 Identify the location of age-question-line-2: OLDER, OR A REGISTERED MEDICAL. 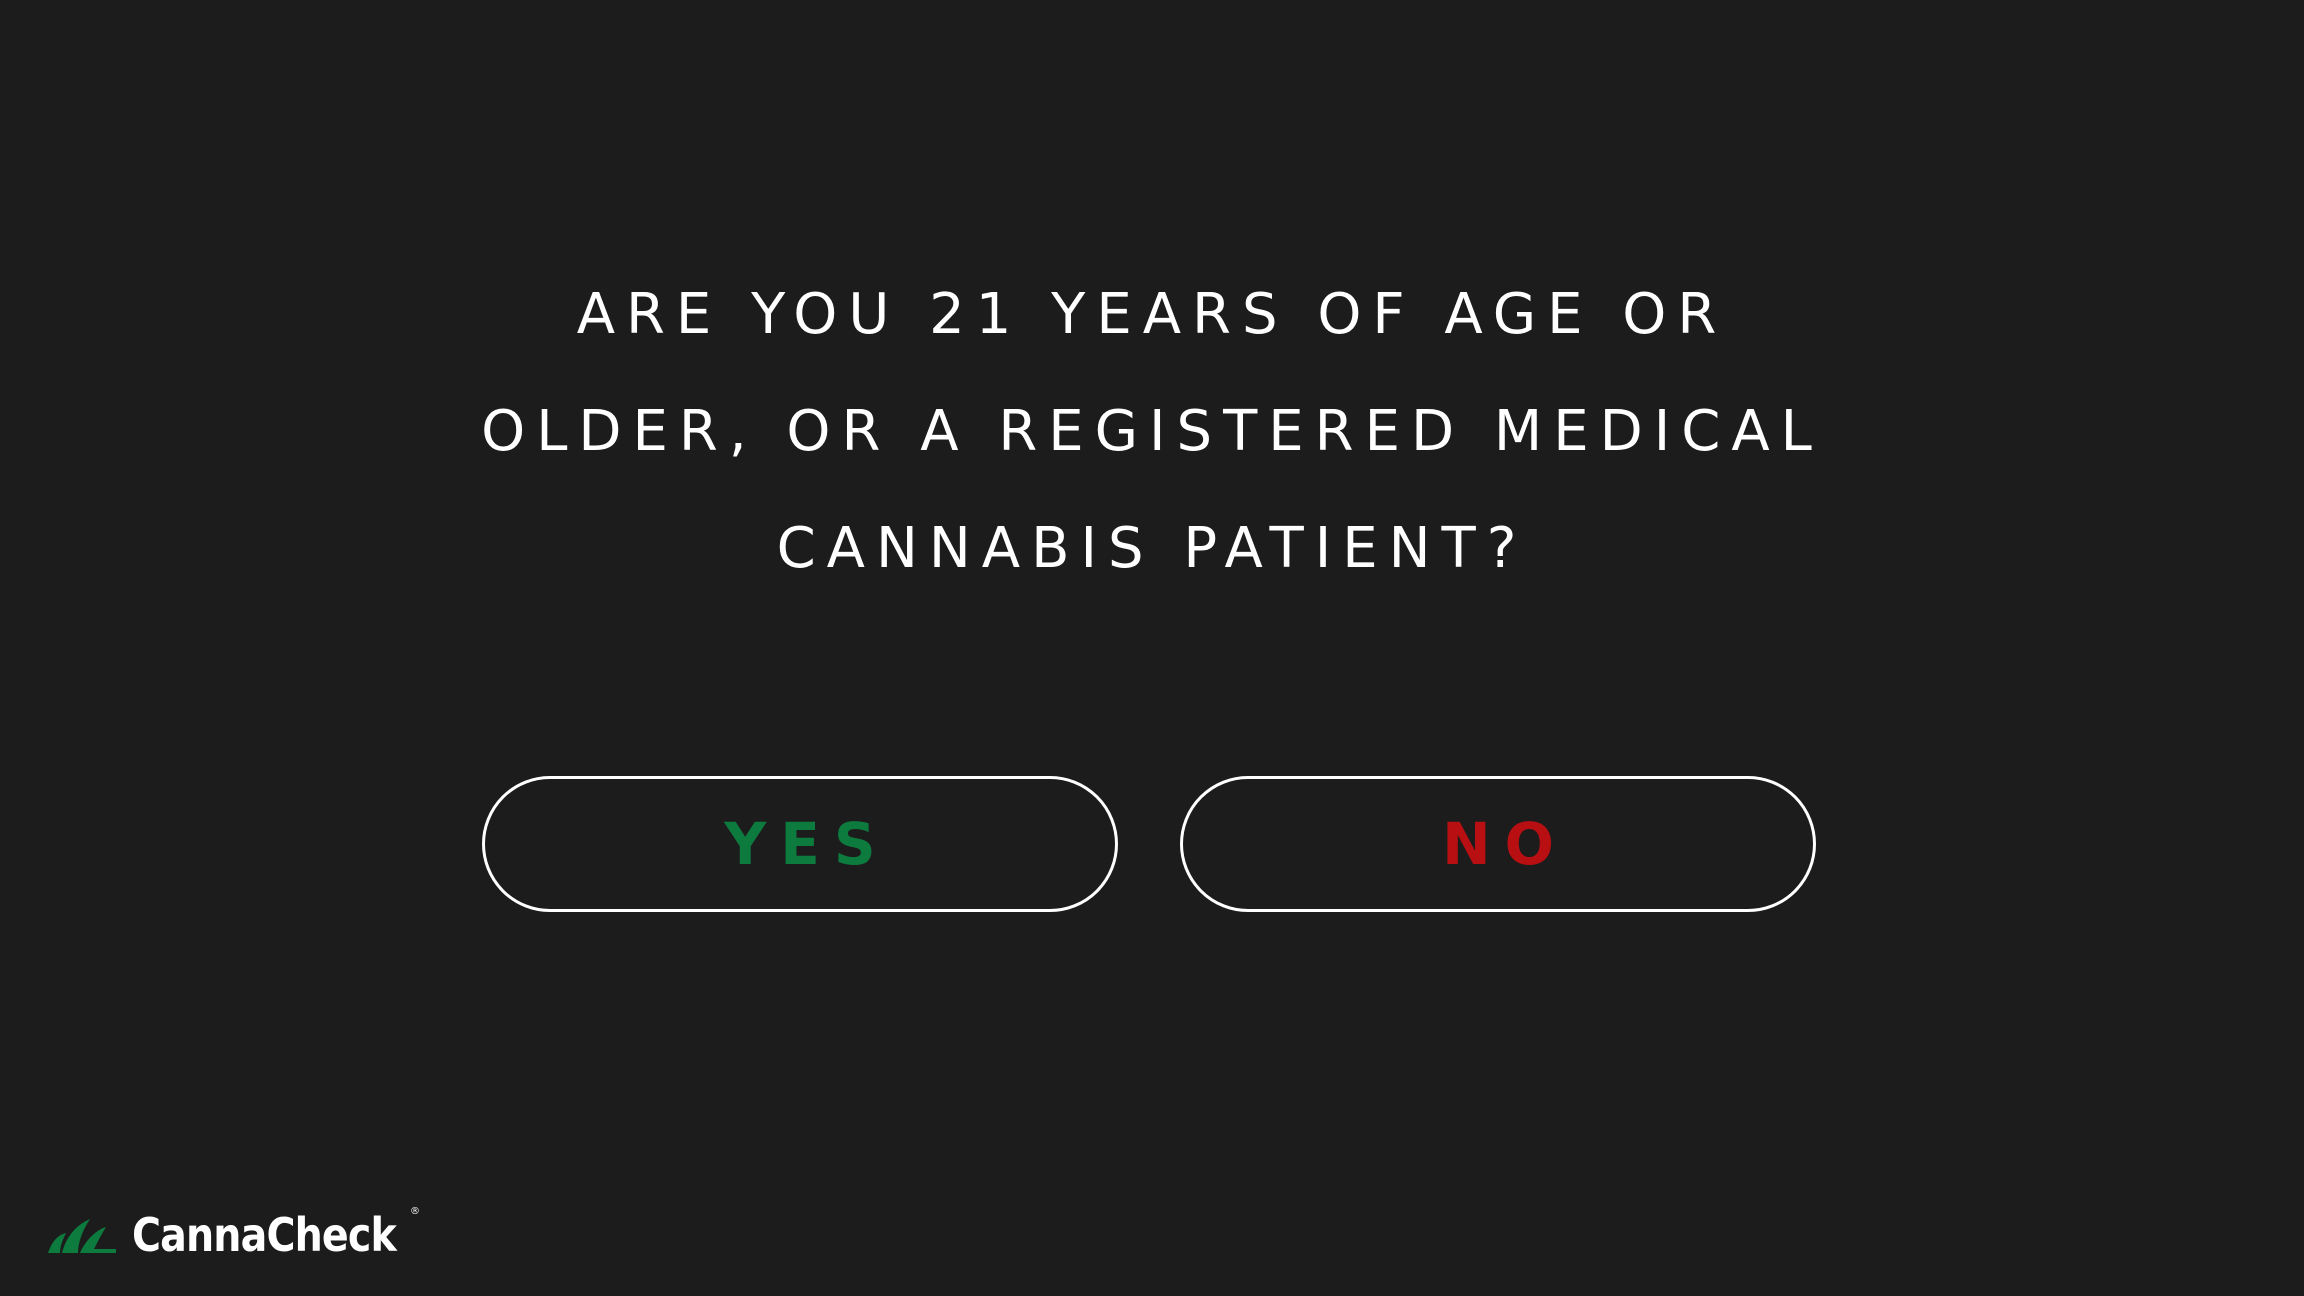
(1152, 431).